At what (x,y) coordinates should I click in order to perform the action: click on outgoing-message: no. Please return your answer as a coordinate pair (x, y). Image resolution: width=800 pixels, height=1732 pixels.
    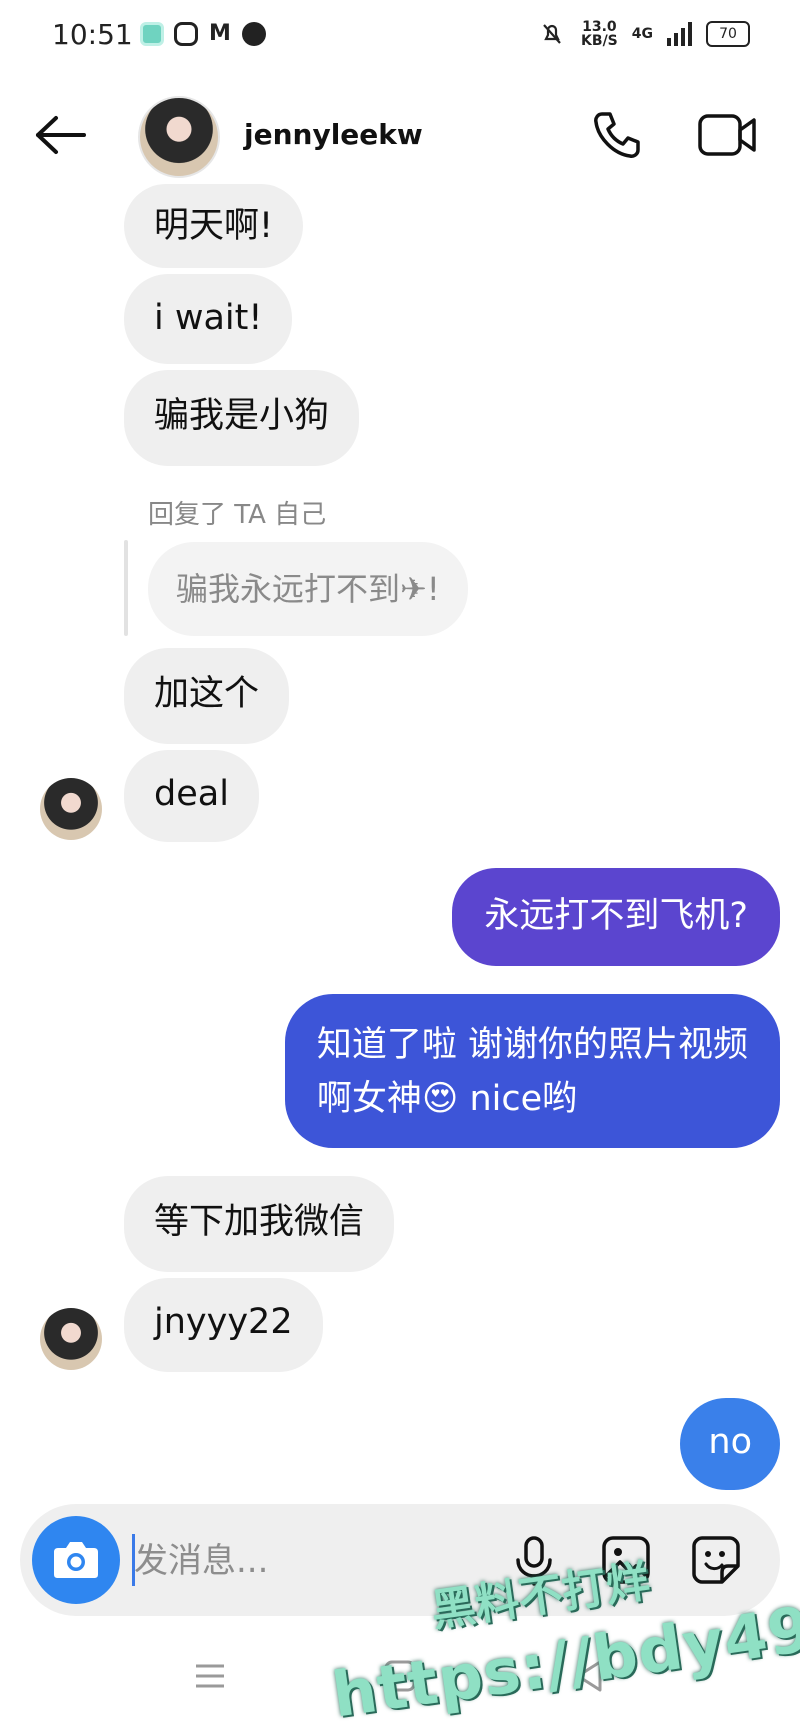
    Looking at the image, I should click on (730, 1444).